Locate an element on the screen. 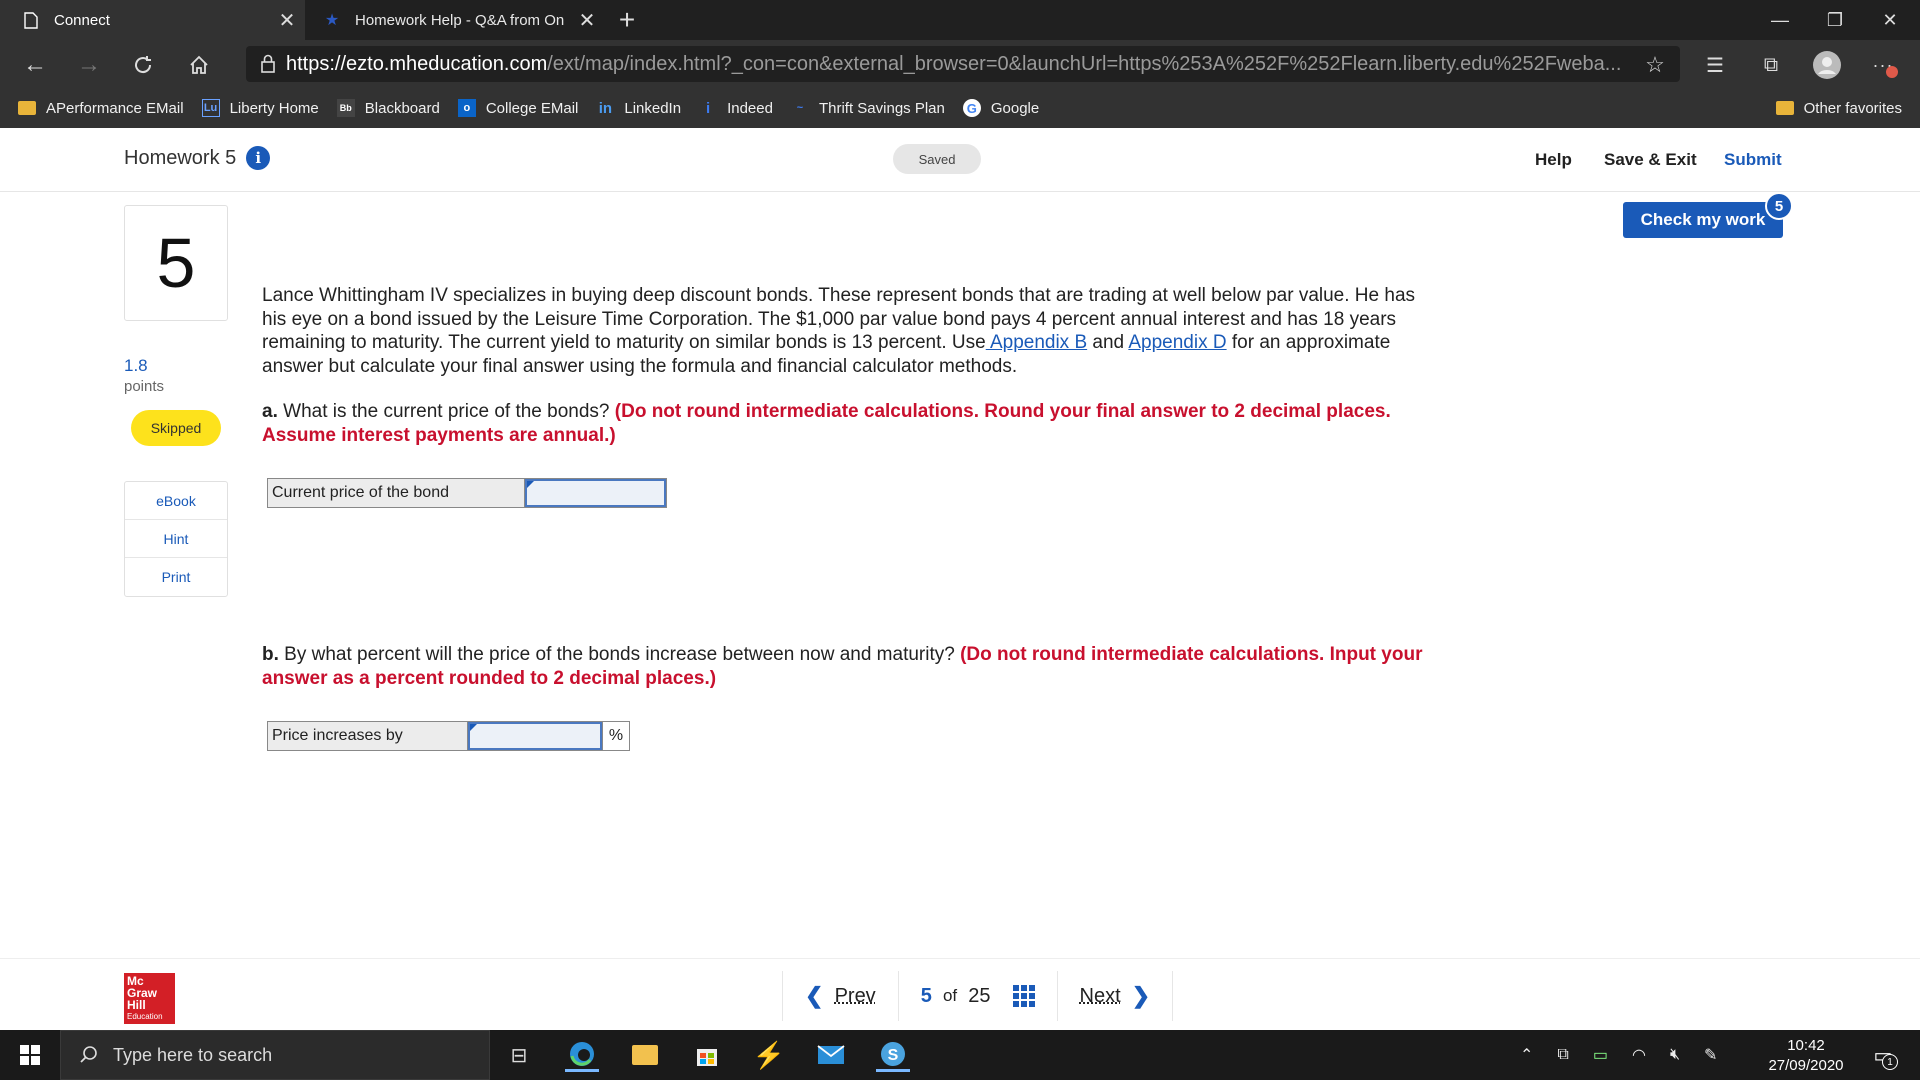 Image resolution: width=1920 pixels, height=1080 pixels. next-button: Next ❯ is located at coordinates (1115, 996).